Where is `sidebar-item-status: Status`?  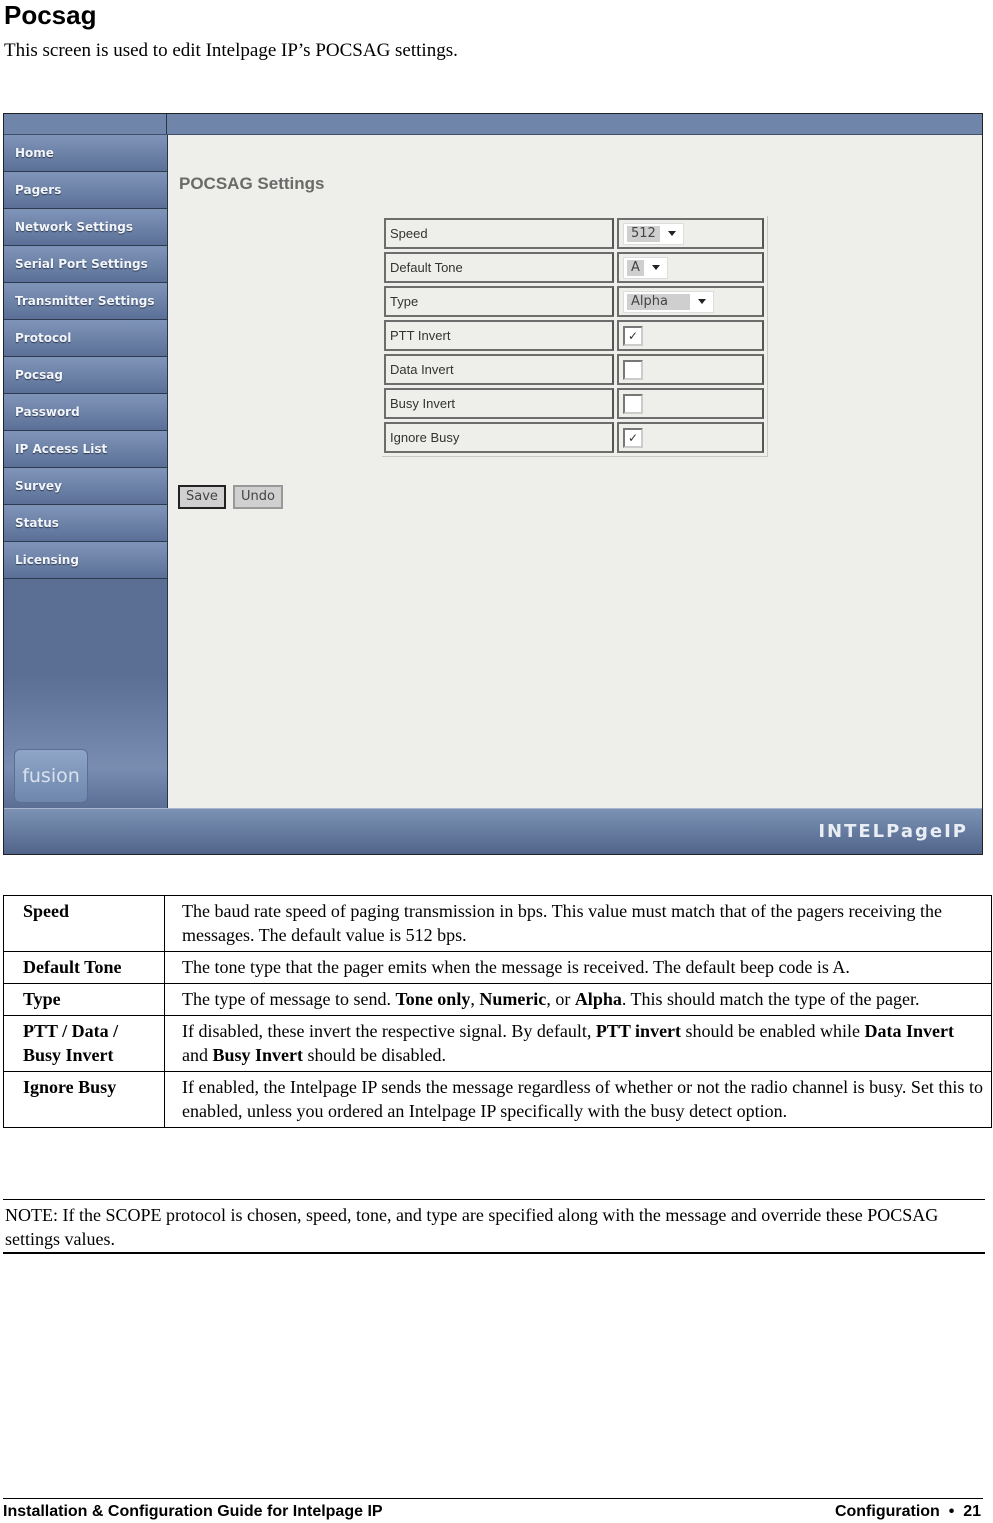
sidebar-item-status: Status is located at coordinates (85, 523).